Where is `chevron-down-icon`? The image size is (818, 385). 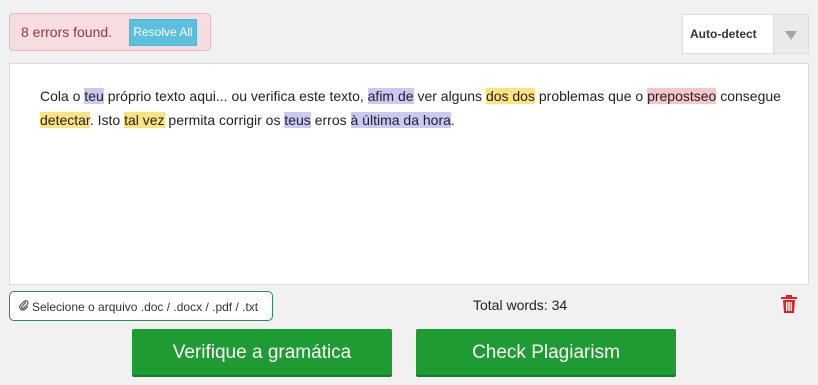
chevron-down-icon is located at coordinates (791, 35).